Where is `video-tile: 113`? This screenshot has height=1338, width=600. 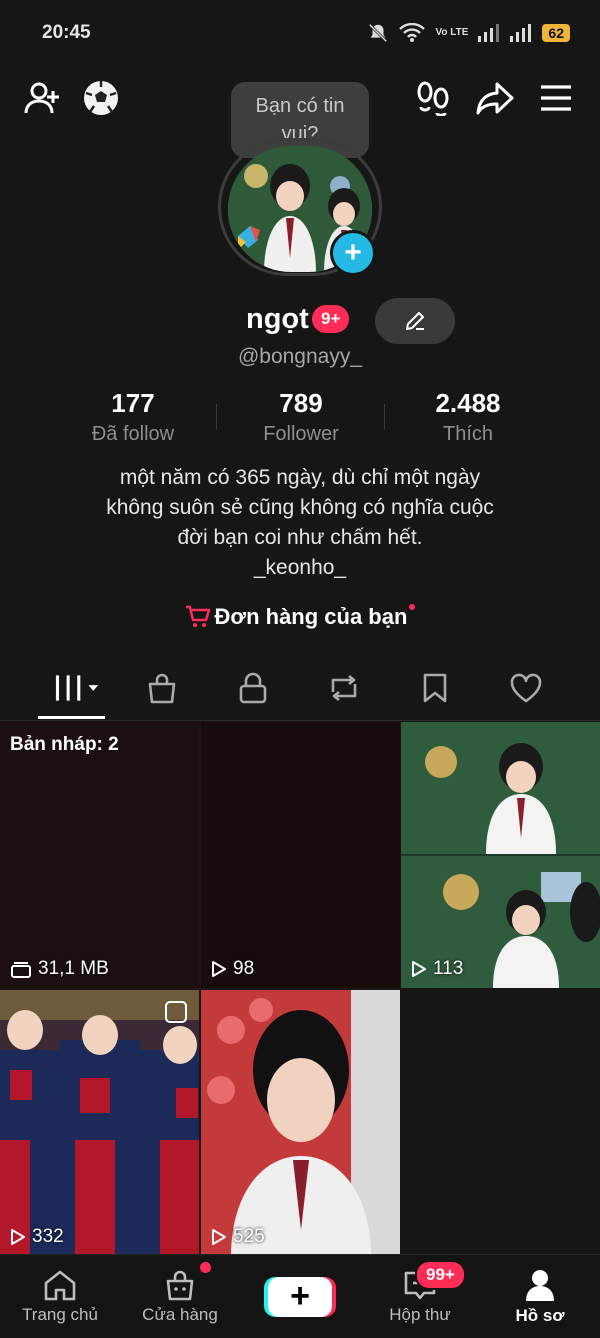
video-tile: 113 is located at coordinates (500, 855).